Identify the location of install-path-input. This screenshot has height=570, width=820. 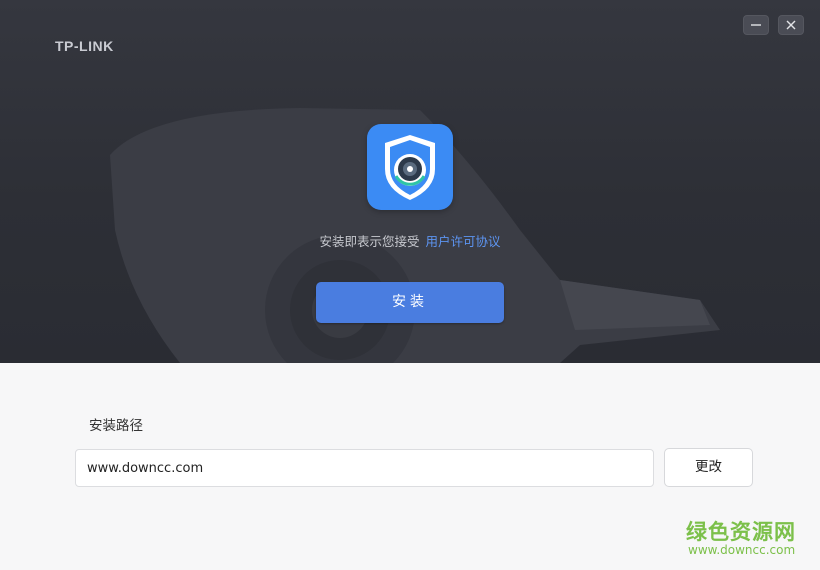
(364, 468).